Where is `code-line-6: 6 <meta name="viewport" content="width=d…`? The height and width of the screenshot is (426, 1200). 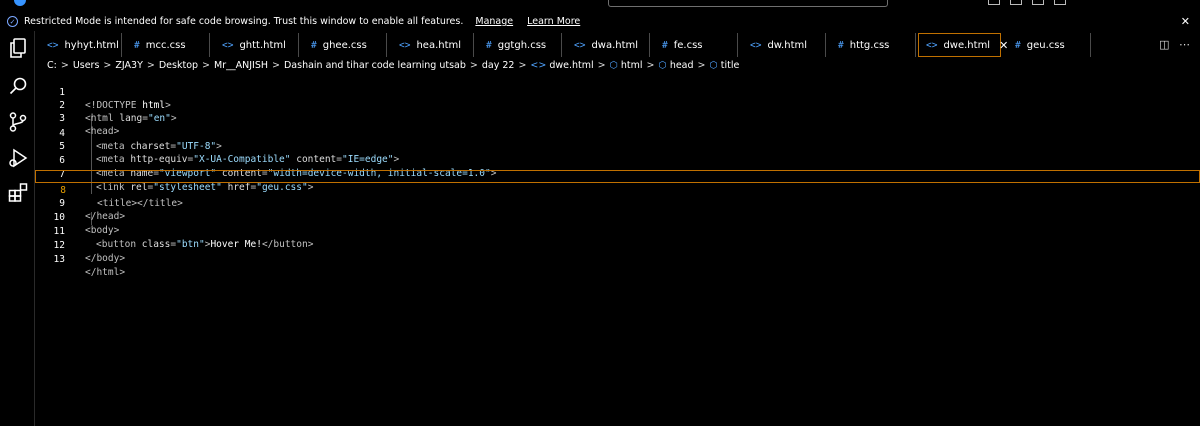
code-line-6: 6 <meta name="viewport" content="width=d… is located at coordinates (617, 160).